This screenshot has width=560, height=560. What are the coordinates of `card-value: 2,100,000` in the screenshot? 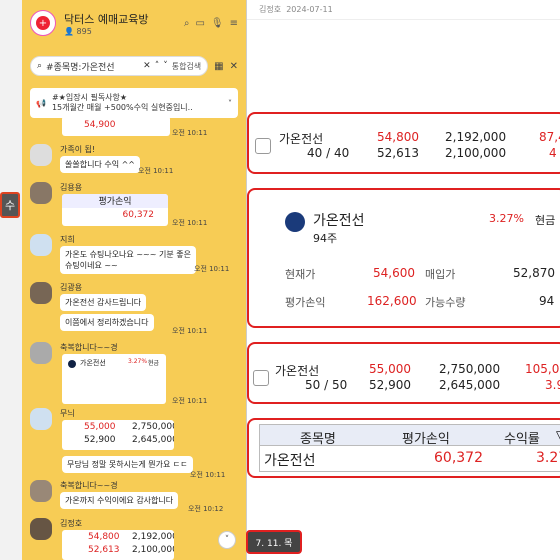 It's located at (153, 550).